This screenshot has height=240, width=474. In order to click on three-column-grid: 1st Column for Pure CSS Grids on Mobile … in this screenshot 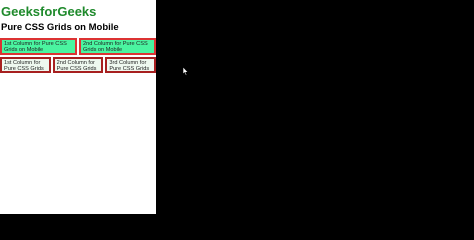, I will do `click(78, 65)`.